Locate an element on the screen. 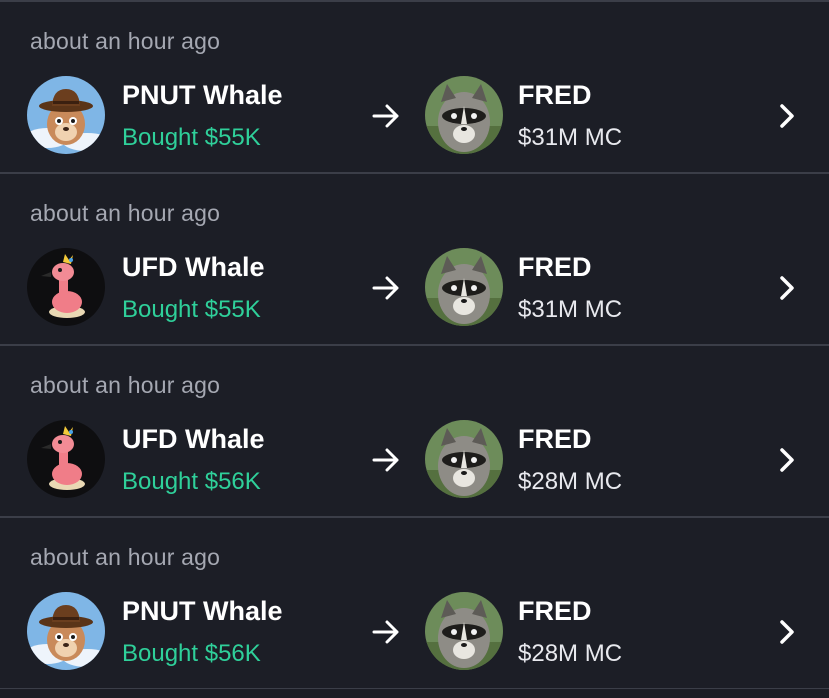 The width and height of the screenshot is (829, 698). bottom-edge is located at coordinates (414, 693).